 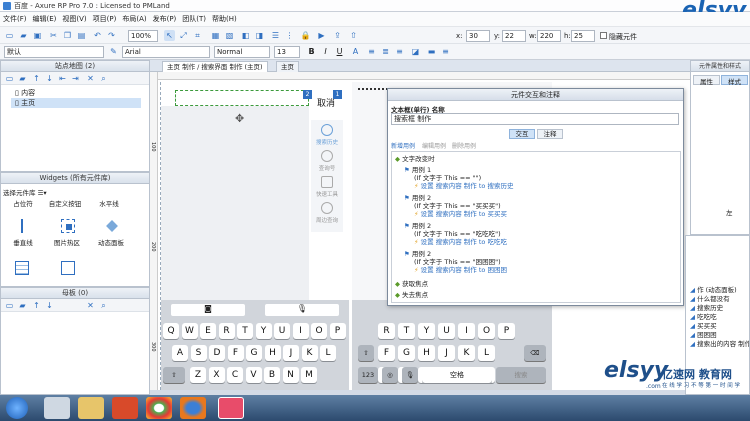 What do you see at coordinates (253, 375) in the screenshot?
I see `key: V` at bounding box center [253, 375].